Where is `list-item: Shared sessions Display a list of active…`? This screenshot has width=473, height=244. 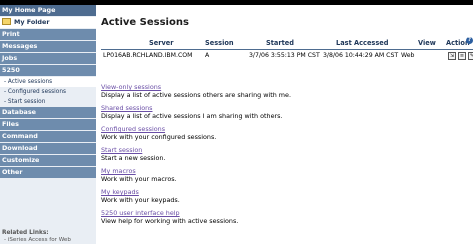 list-item: Shared sessions Display a list of active… is located at coordinates (287, 113).